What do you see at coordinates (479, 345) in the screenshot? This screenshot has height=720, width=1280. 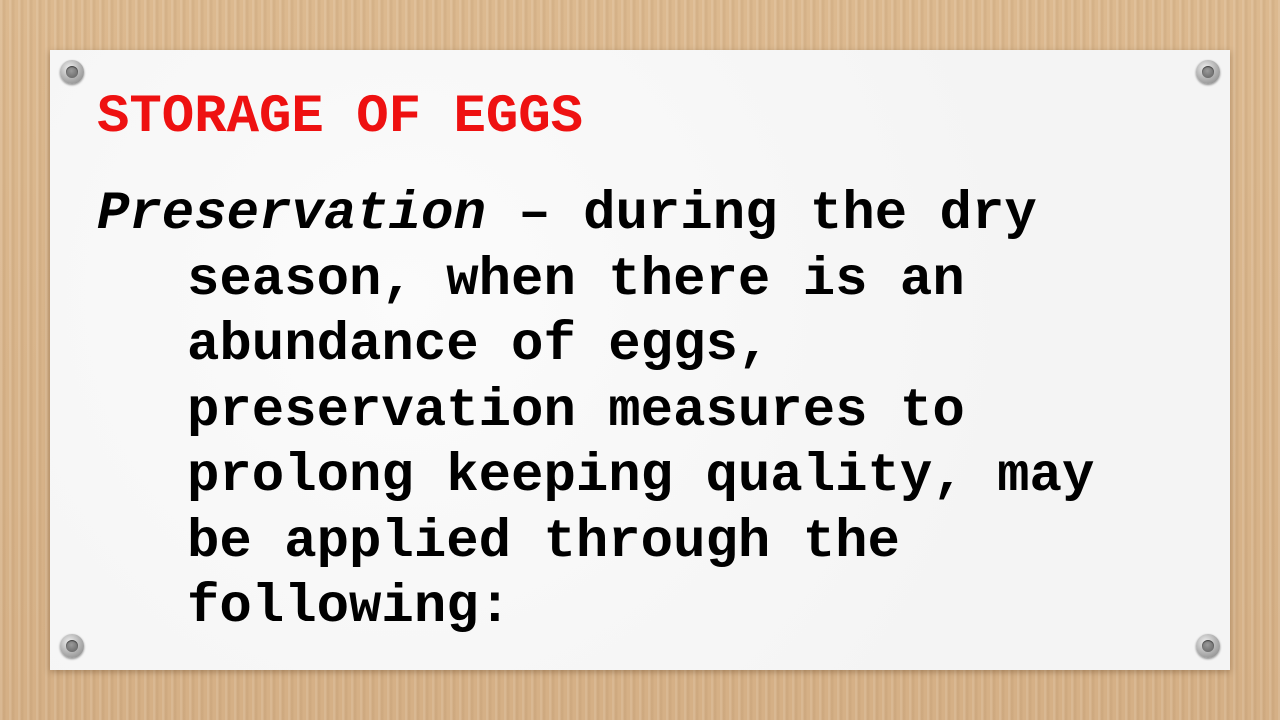 I see `body-line-3: abundance of eggs,` at bounding box center [479, 345].